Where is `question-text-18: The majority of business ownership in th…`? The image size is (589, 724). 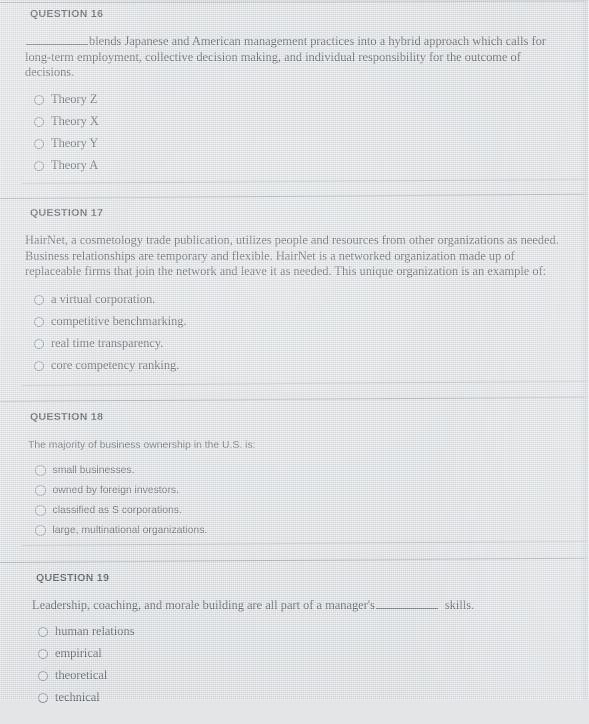 question-text-18: The majority of business ownership in th… is located at coordinates (142, 445).